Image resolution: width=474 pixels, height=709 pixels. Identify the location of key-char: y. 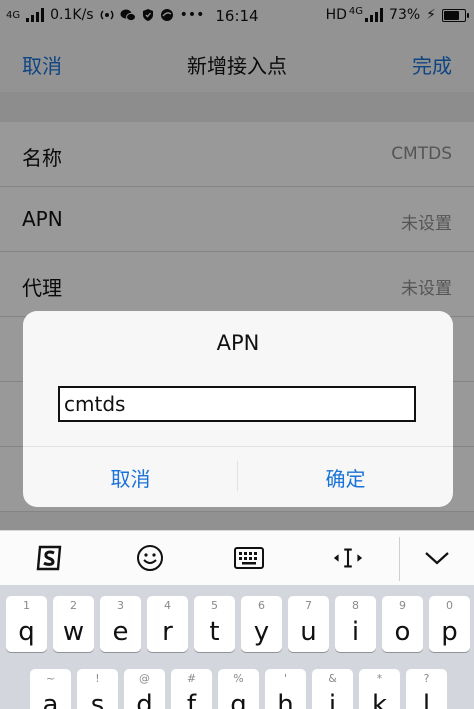
(261, 632).